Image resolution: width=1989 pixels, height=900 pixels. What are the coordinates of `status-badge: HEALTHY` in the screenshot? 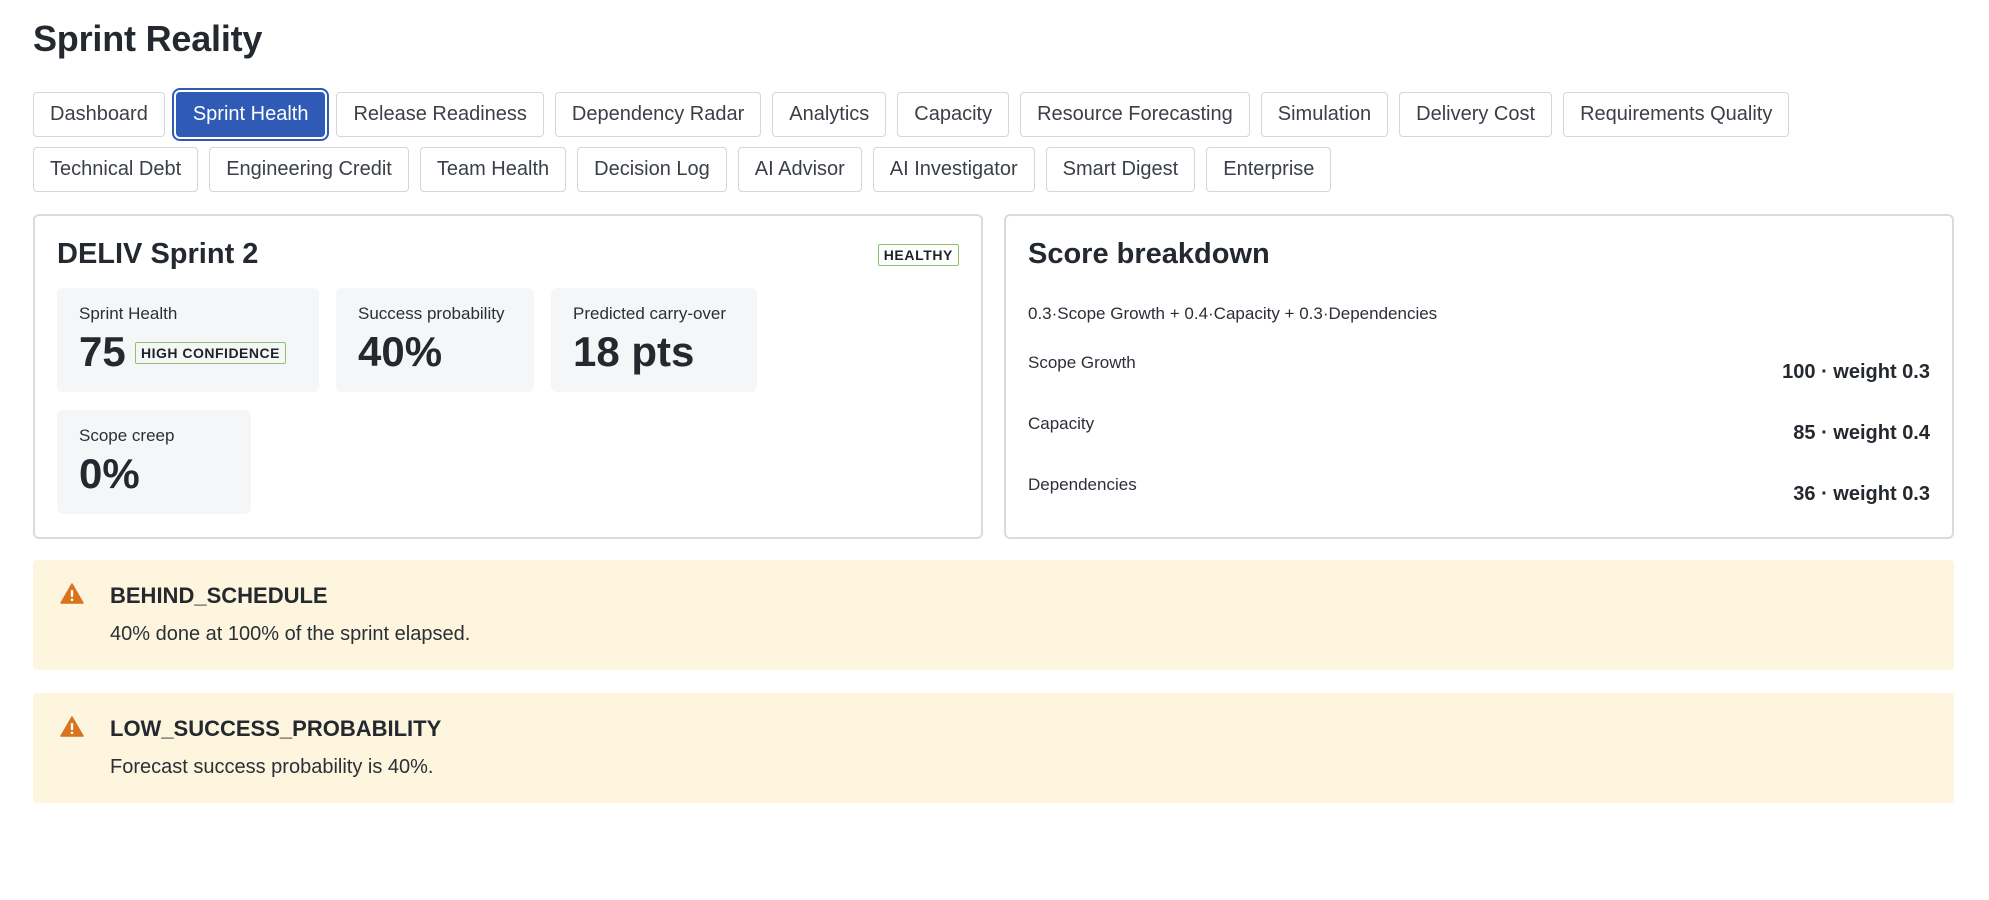 It's located at (918, 255).